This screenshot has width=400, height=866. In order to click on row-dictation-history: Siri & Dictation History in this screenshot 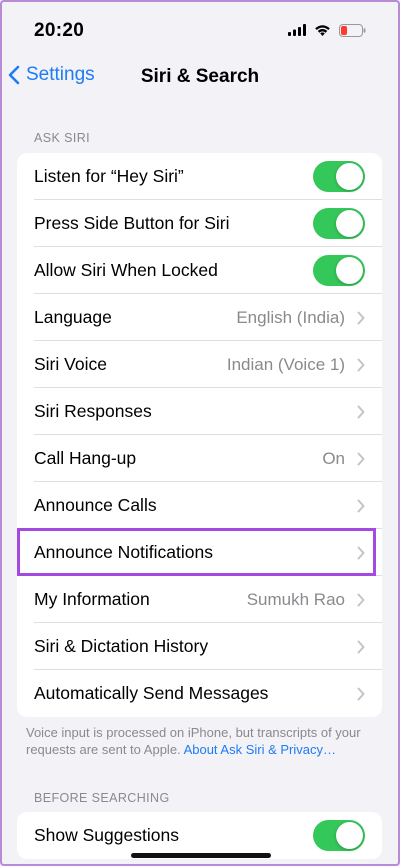, I will do `click(199, 646)`.